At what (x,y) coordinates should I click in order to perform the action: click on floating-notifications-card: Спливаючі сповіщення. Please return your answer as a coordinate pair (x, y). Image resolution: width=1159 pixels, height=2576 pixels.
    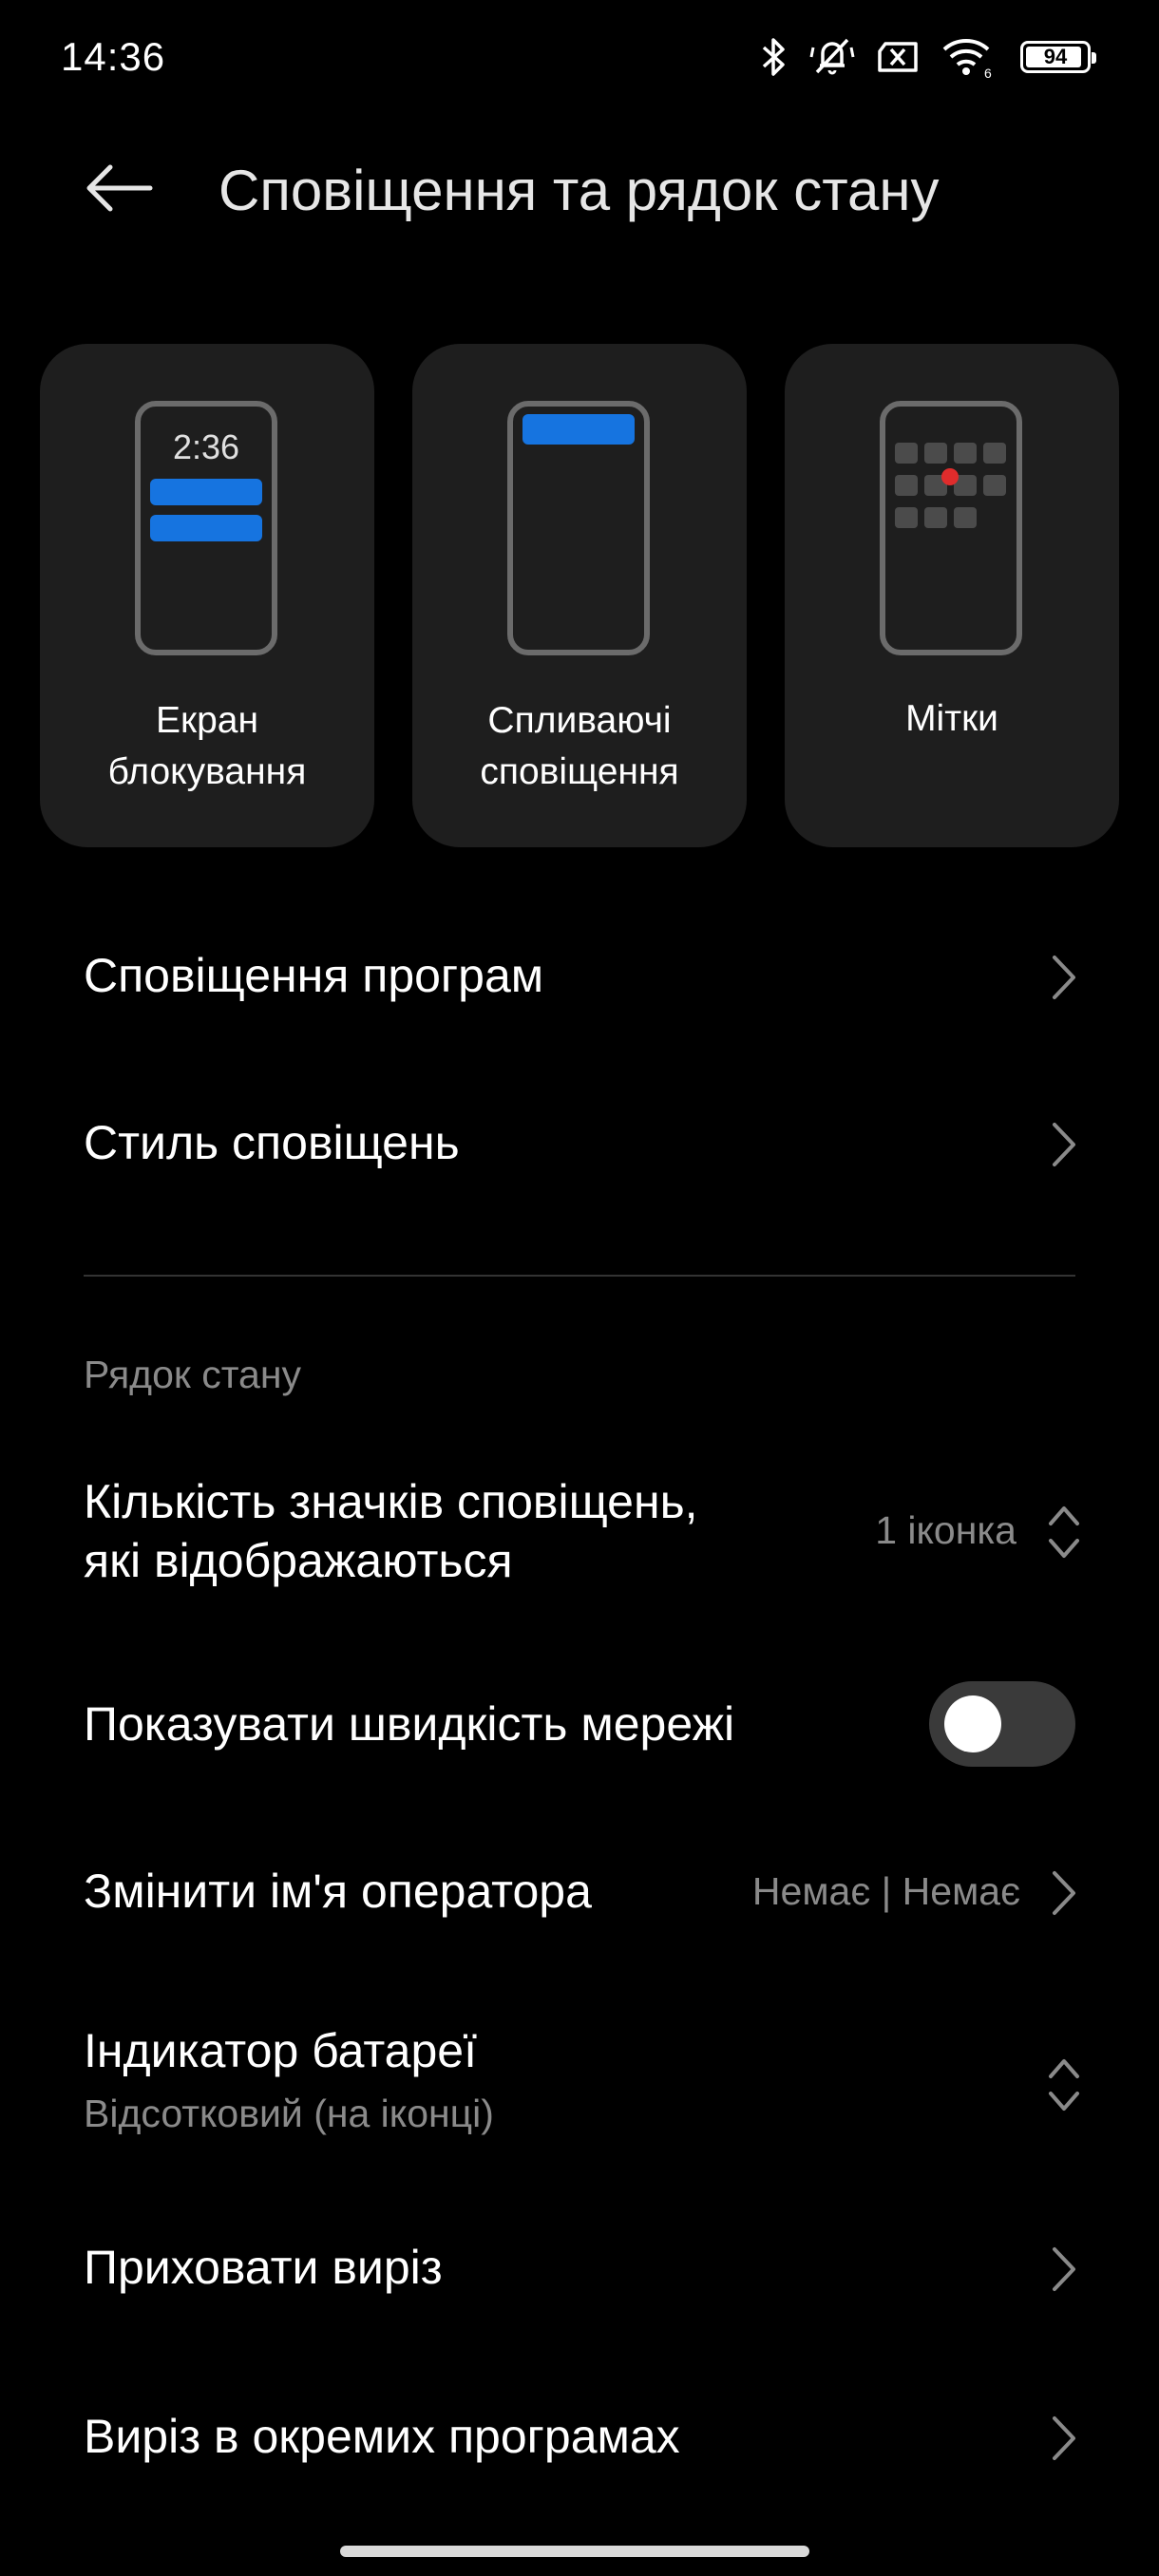
    Looking at the image, I should click on (579, 595).